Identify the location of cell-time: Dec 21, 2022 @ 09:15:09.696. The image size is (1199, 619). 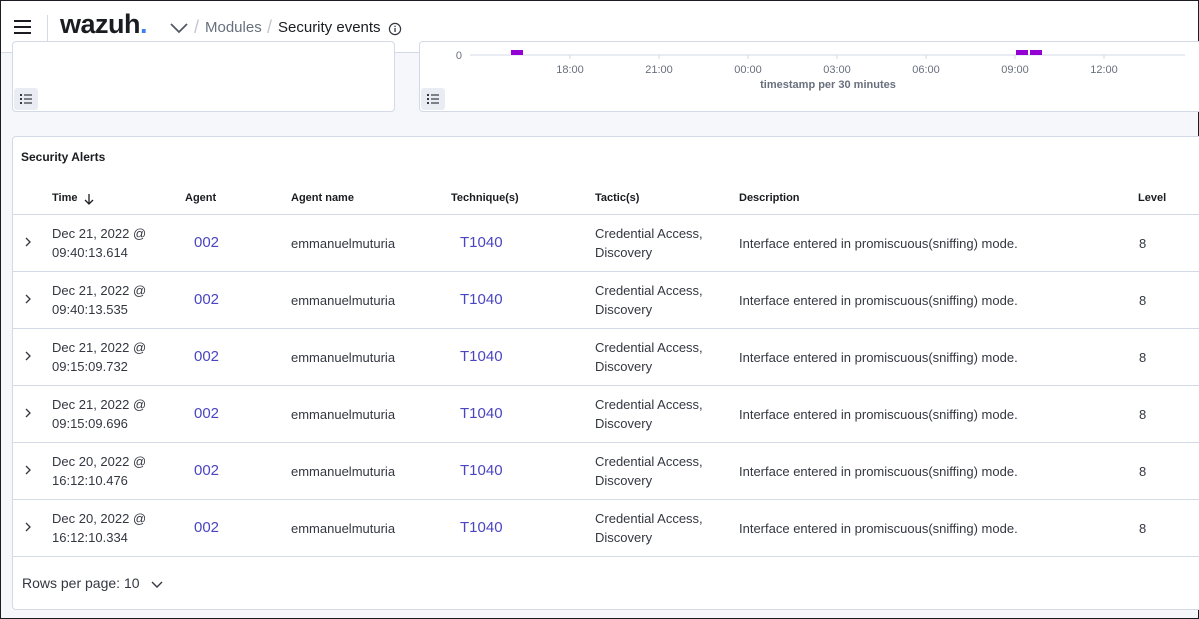
(107, 414).